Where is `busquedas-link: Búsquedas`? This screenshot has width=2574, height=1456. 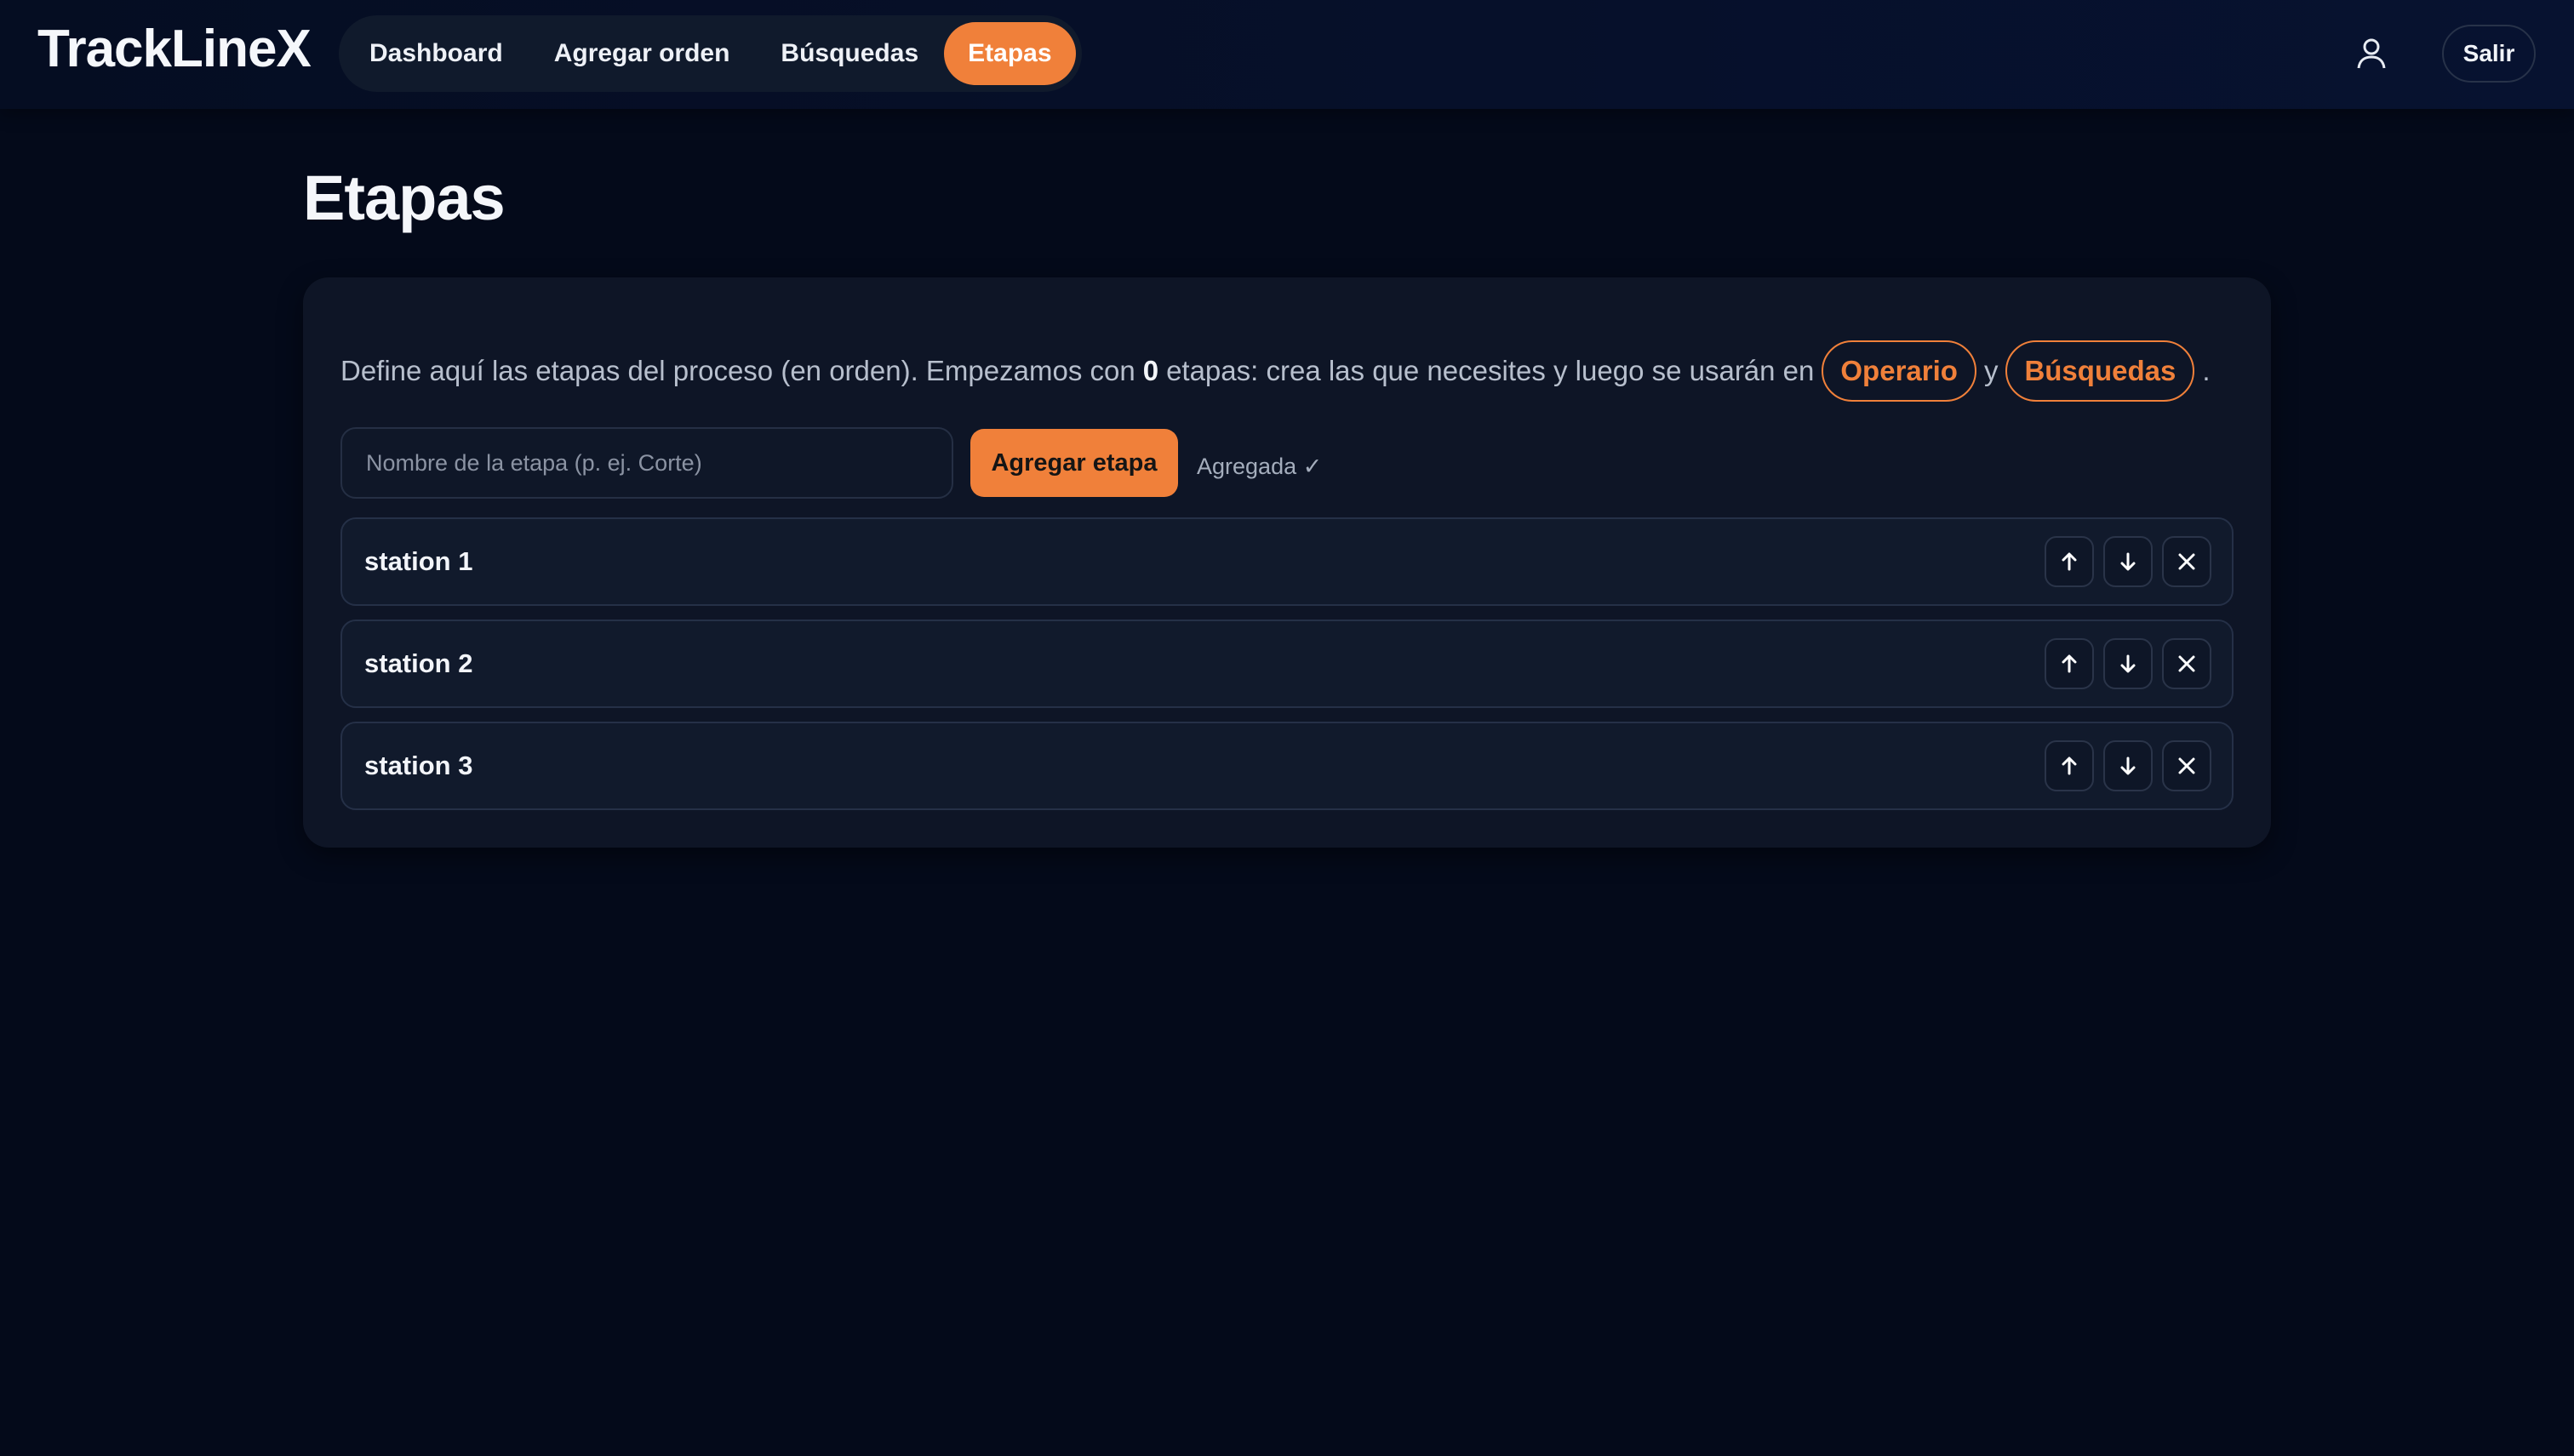
busquedas-link: Búsquedas is located at coordinates (2100, 371).